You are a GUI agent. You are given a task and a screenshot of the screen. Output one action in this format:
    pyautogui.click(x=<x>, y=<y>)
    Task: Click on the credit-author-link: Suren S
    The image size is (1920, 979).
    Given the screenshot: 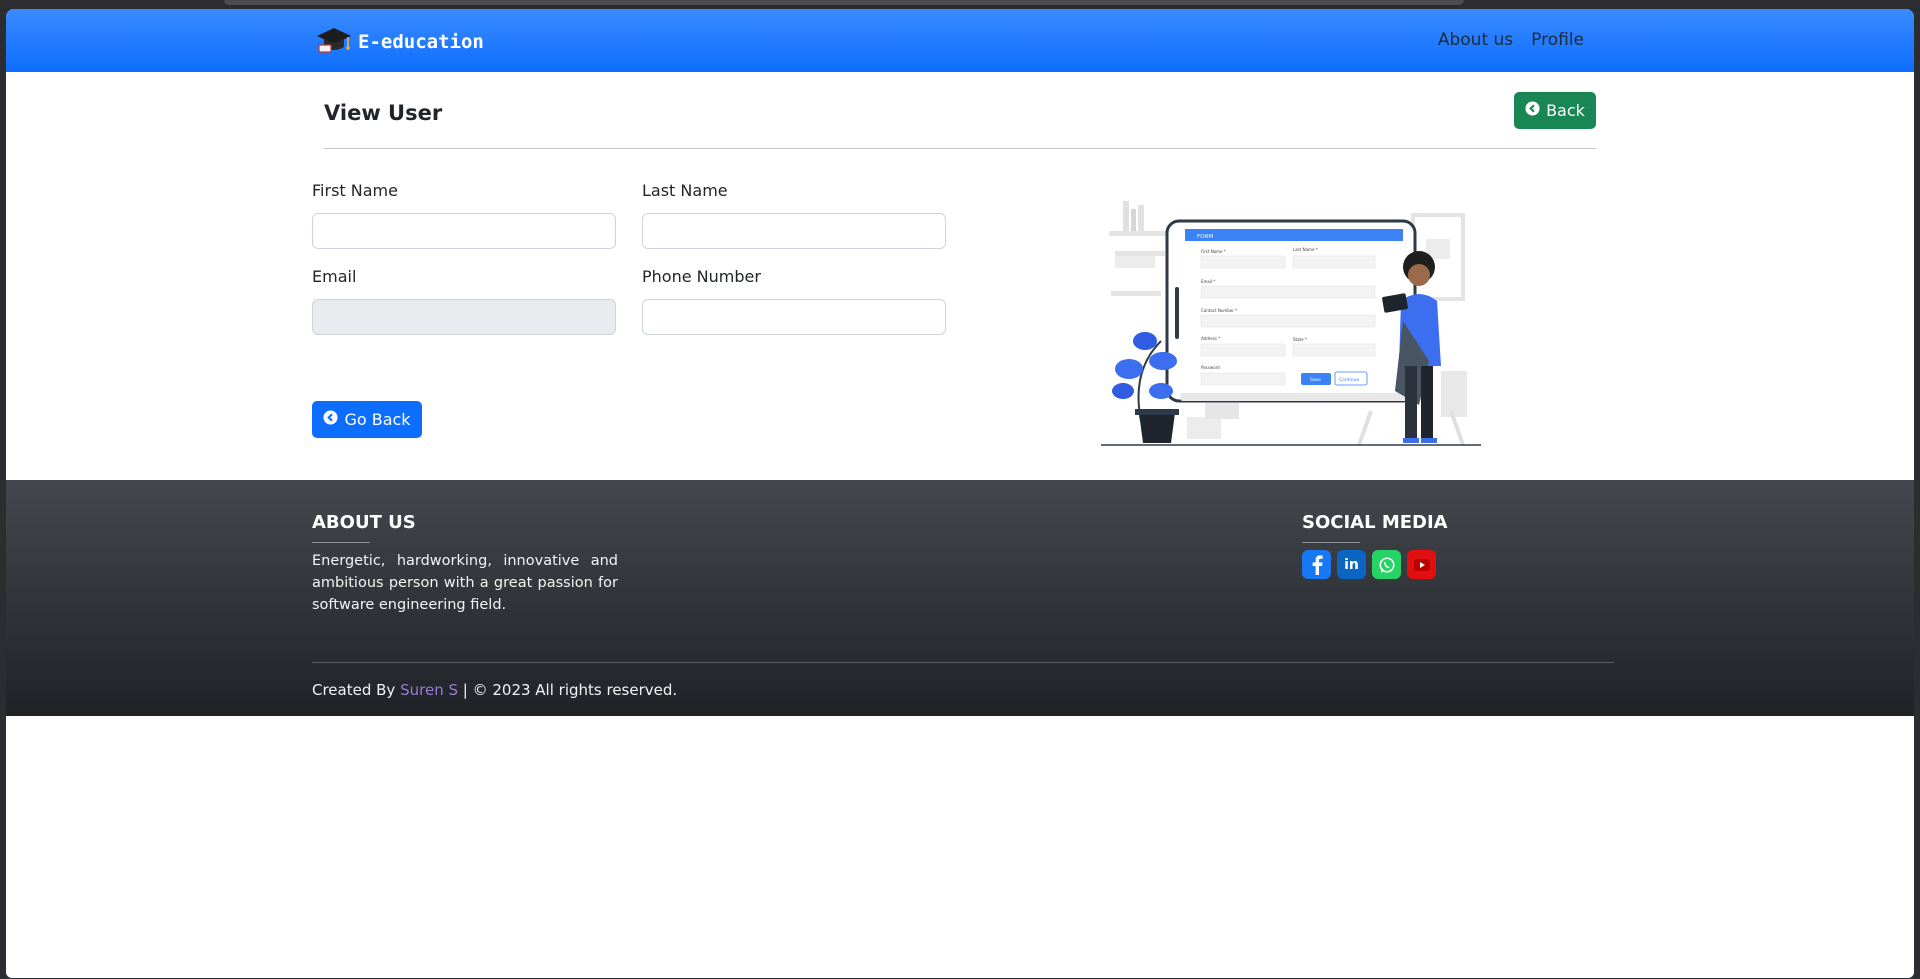 What is the action you would take?
    pyautogui.click(x=429, y=690)
    